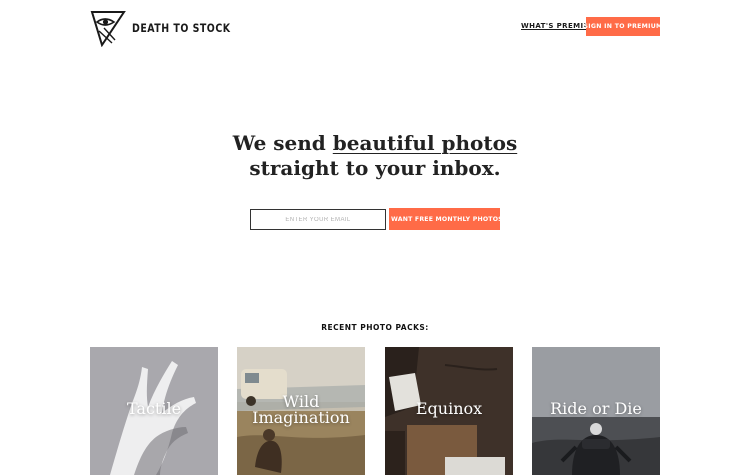  I want to click on hero-beautiful-photos-link: beautiful photos, so click(425, 143).